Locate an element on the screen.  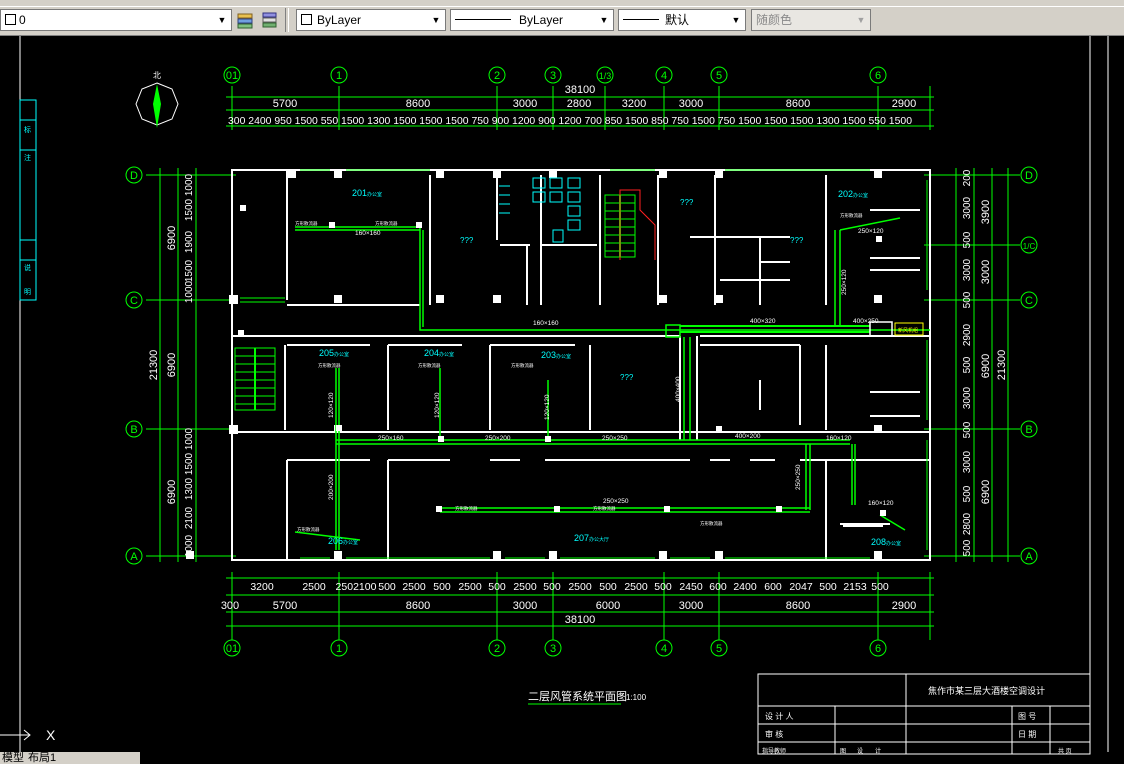
drawing-title: 二层风管系统平面图 1:100 is located at coordinates (587, 697).